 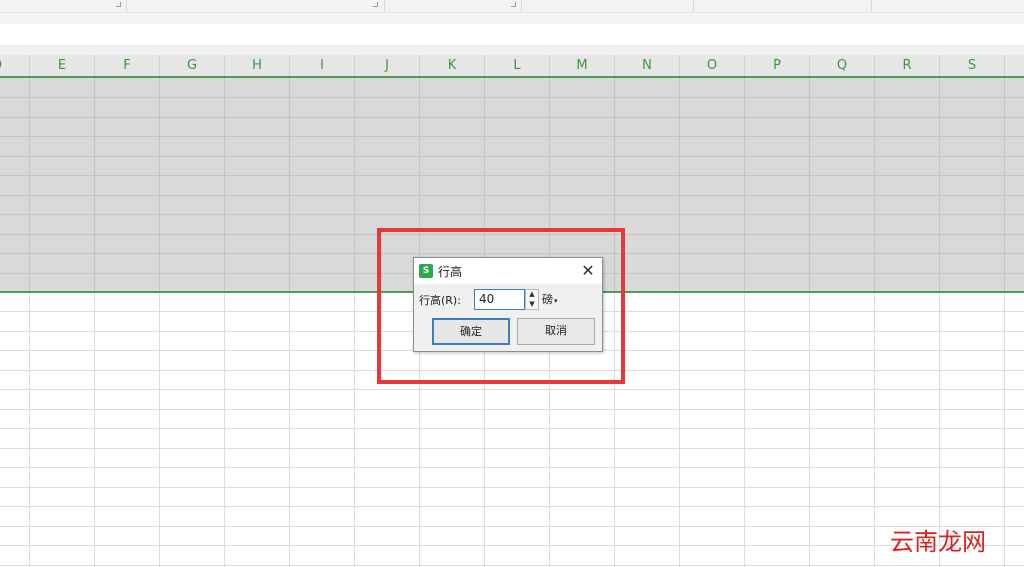 I want to click on row-height-dialog: S 行高 ✕ 行高(R): 40 ▲ ▼ 磅▾ 确定 取消, so click(x=508, y=304).